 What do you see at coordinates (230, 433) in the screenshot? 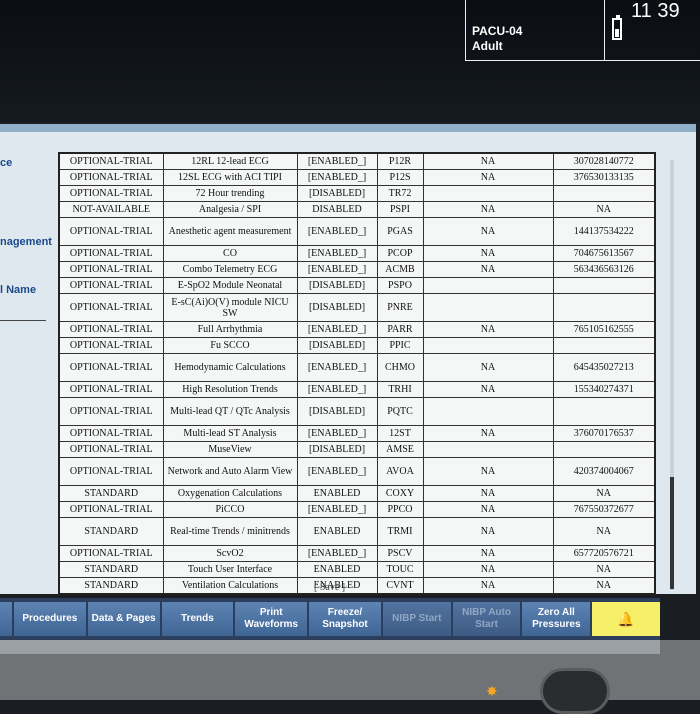
I see `cell-name: Multi-lead ST Analysis` at bounding box center [230, 433].